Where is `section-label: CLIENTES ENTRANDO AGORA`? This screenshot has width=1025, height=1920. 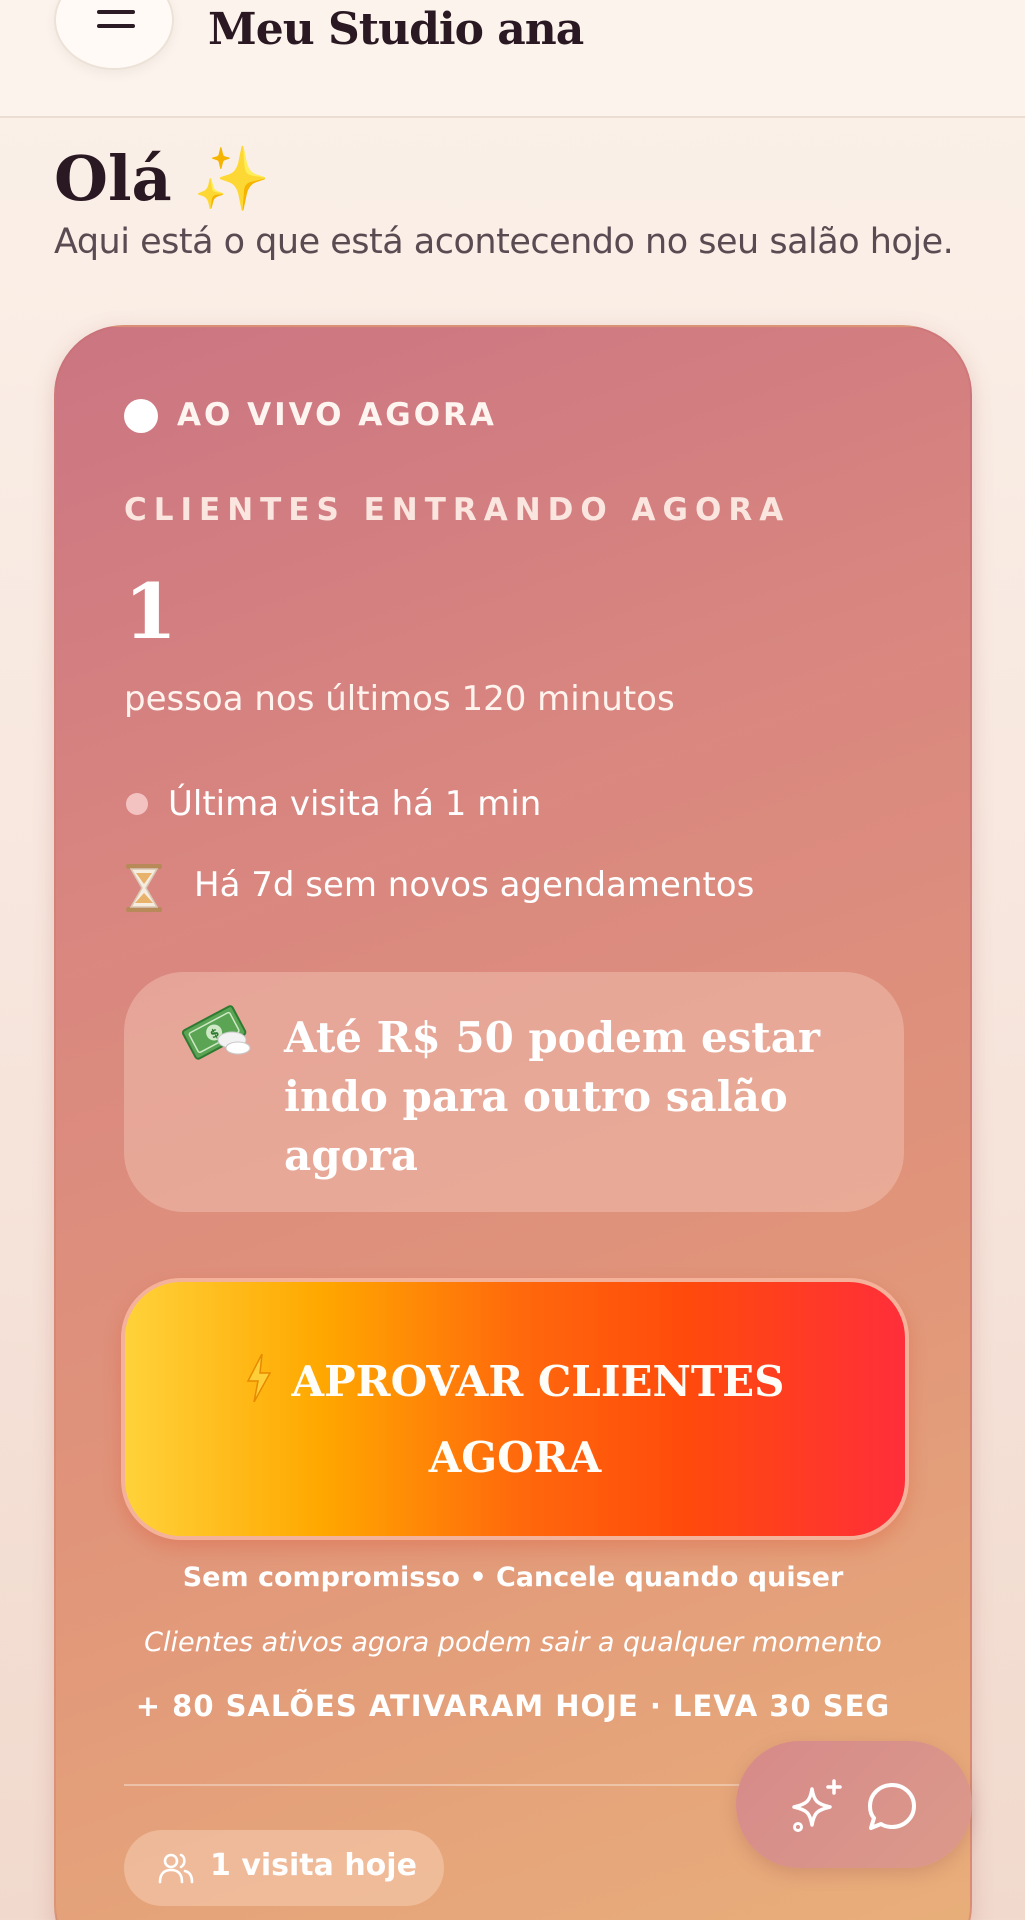
section-label: CLIENTES ENTRANDO AGORA is located at coordinates (457, 510).